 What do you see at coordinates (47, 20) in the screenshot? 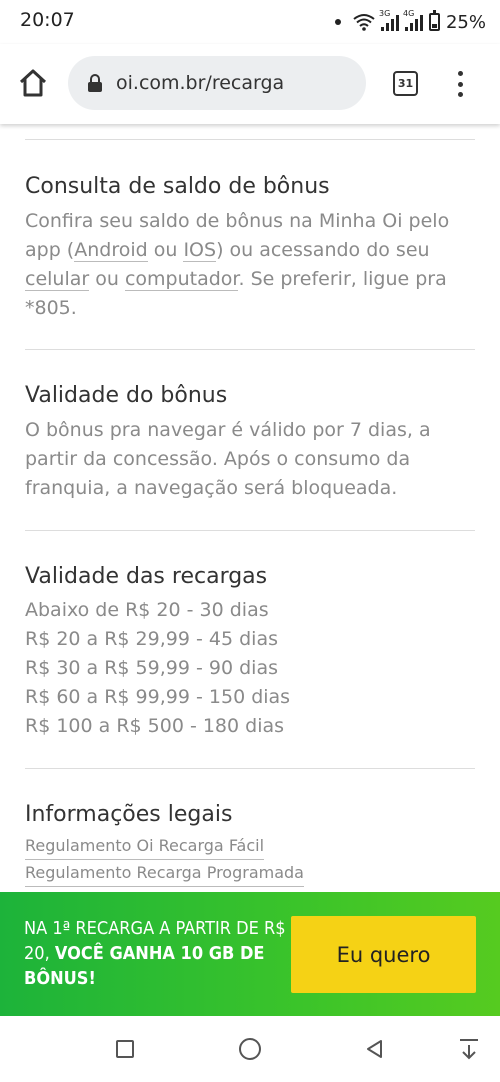
I see `status-time: 20:07` at bounding box center [47, 20].